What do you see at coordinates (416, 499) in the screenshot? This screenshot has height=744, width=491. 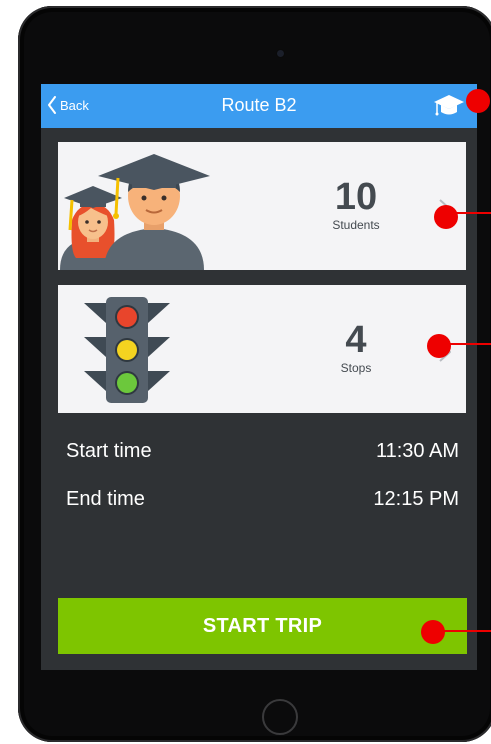 I see `end-time-value: 12:15 PM` at bounding box center [416, 499].